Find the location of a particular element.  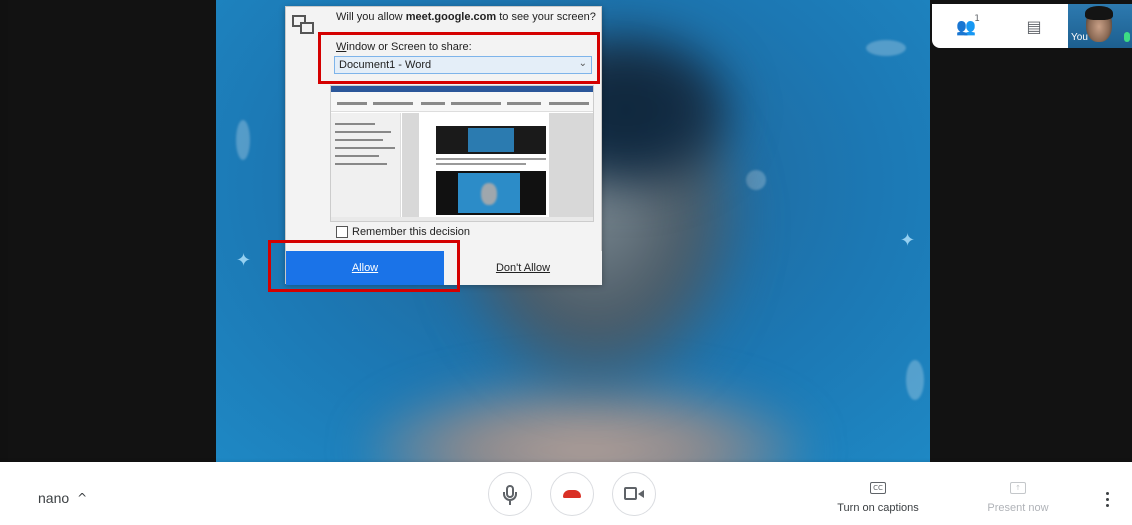

dont-allow-button: Don't Allow is located at coordinates (523, 268).